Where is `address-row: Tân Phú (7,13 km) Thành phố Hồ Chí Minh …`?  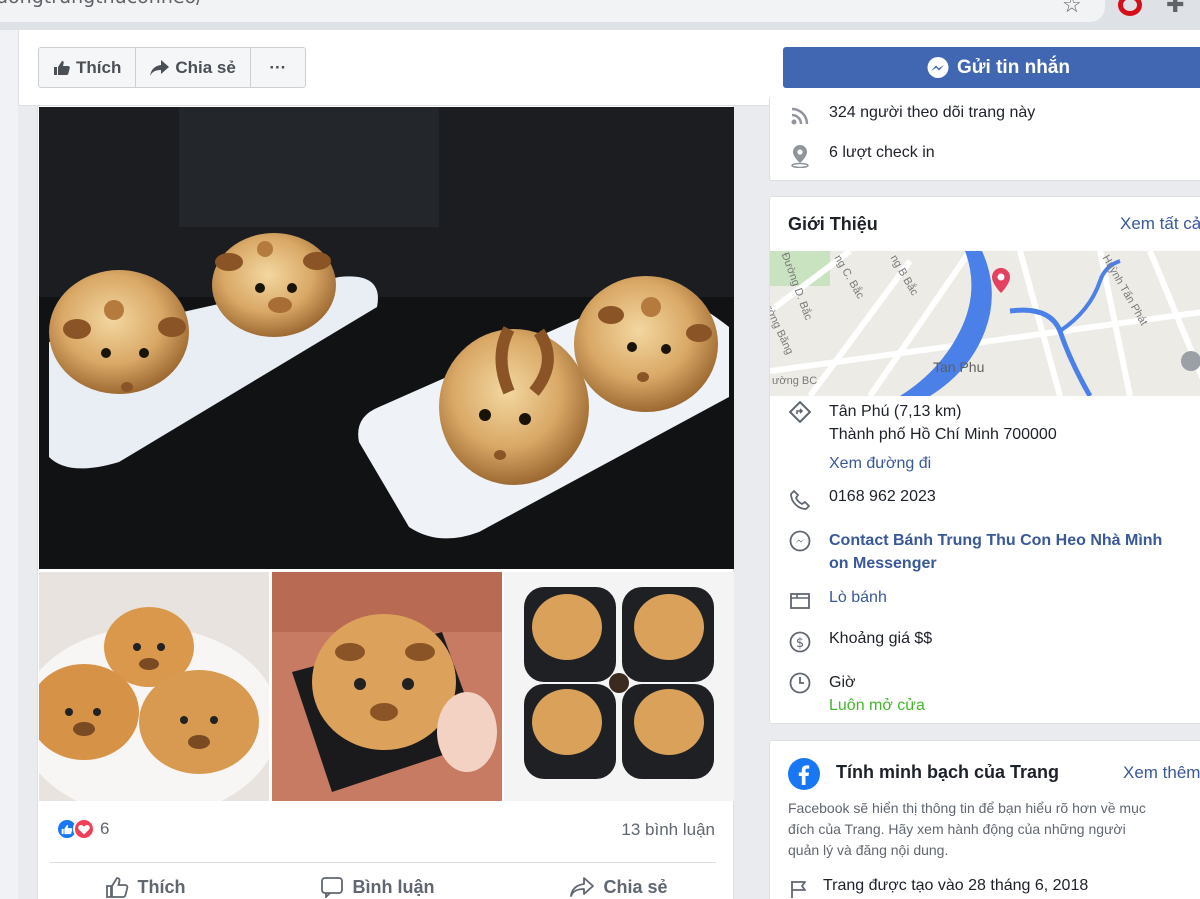
address-row: Tân Phú (7,13 km) Thành phố Hồ Chí Minh … is located at coordinates (922, 437).